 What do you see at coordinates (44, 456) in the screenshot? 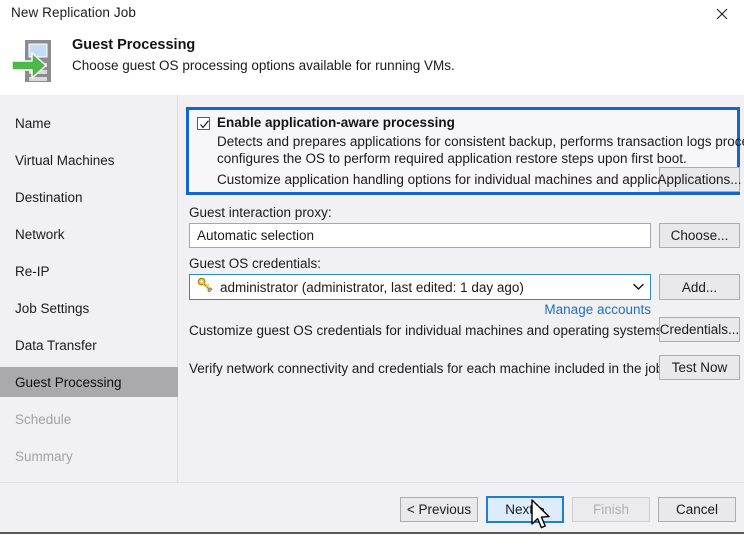
I see `sidebar-item-summary: Summary` at bounding box center [44, 456].